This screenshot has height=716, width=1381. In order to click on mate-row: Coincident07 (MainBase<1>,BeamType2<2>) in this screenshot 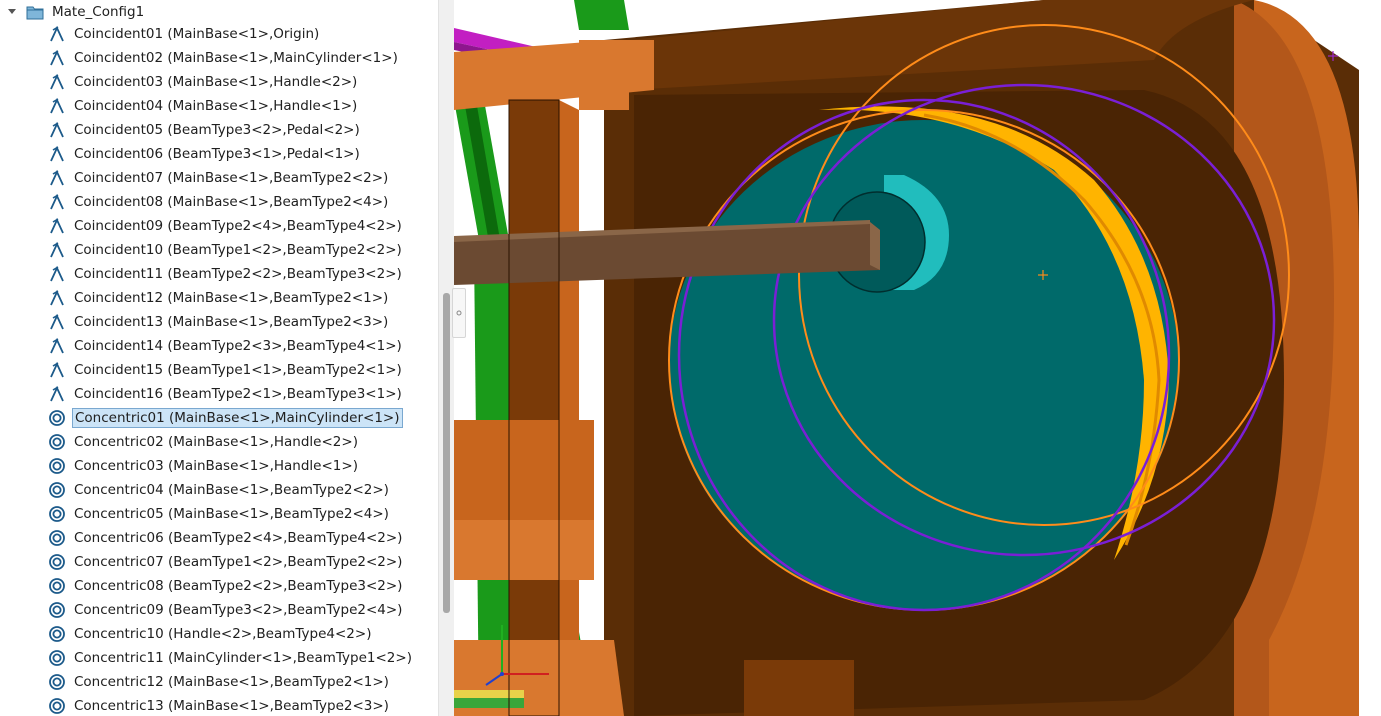, I will do `click(219, 178)`.